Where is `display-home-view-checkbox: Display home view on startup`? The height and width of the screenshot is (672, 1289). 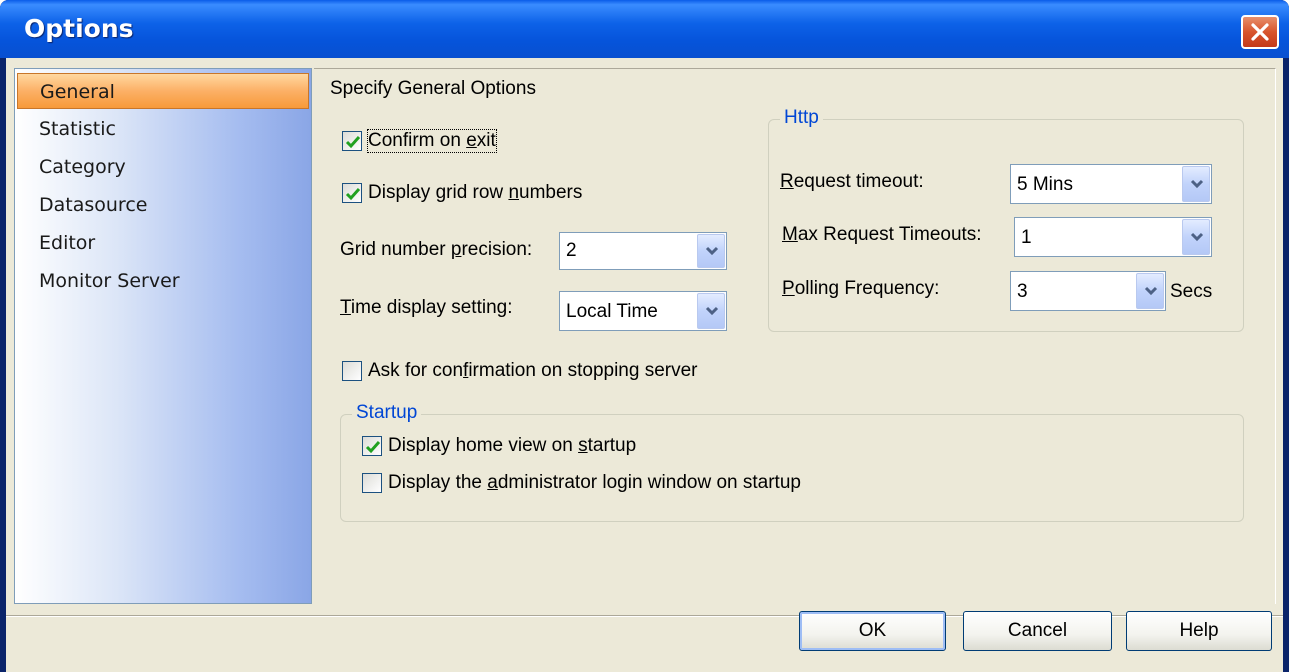
display-home-view-checkbox: Display home view on startup is located at coordinates (499, 446).